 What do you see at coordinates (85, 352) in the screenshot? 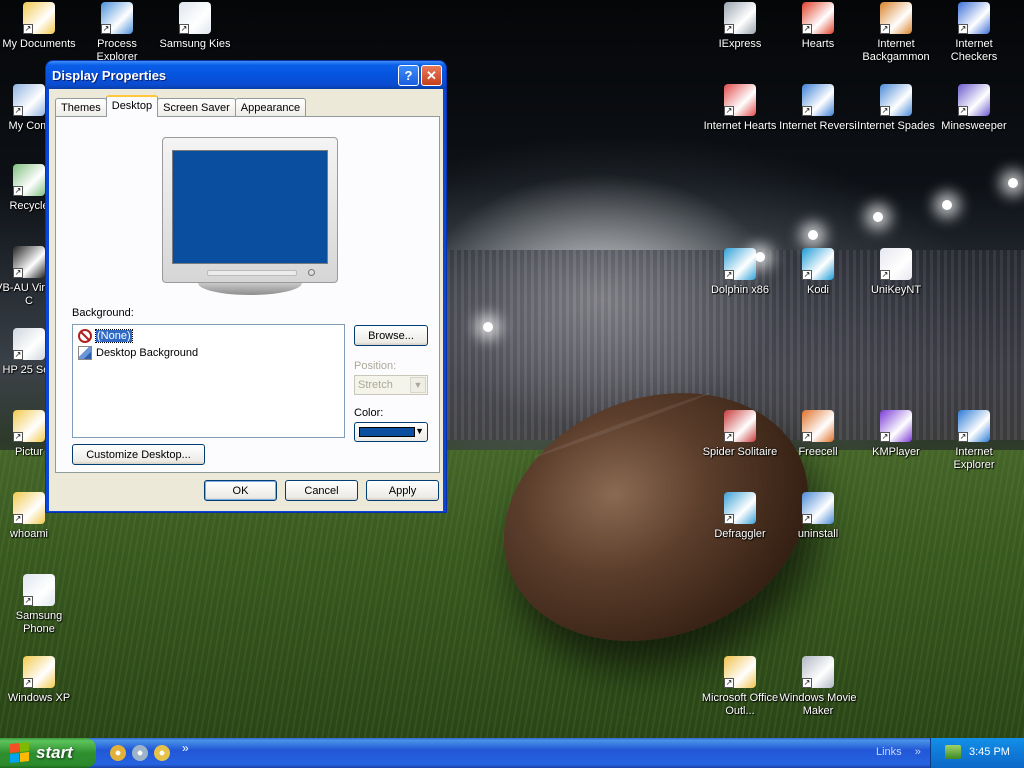
I see `desktop-background-icon` at bounding box center [85, 352].